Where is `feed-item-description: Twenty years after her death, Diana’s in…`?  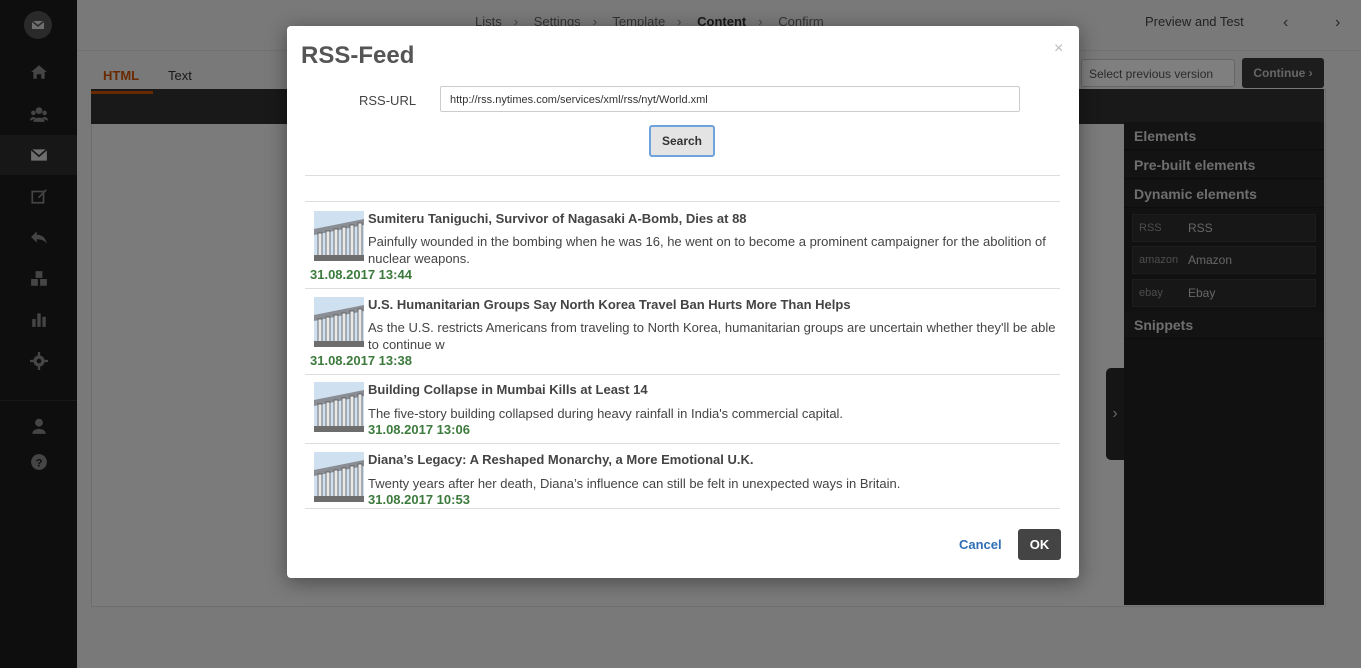
feed-item-description: Twenty years after her death, Diana’s in… is located at coordinates (634, 483).